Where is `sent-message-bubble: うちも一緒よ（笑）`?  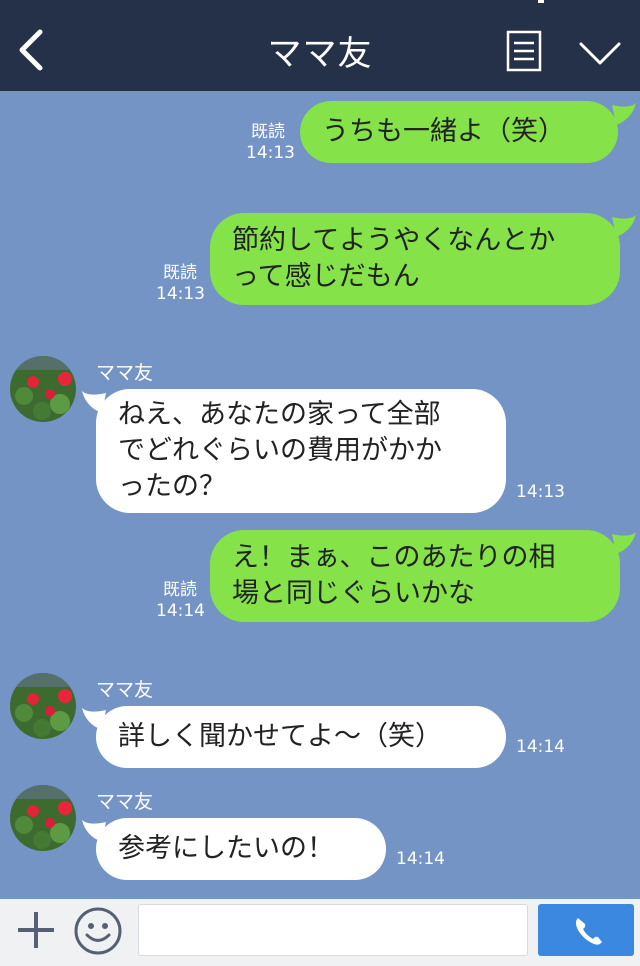 sent-message-bubble: うちも一緒よ（笑） is located at coordinates (459, 132).